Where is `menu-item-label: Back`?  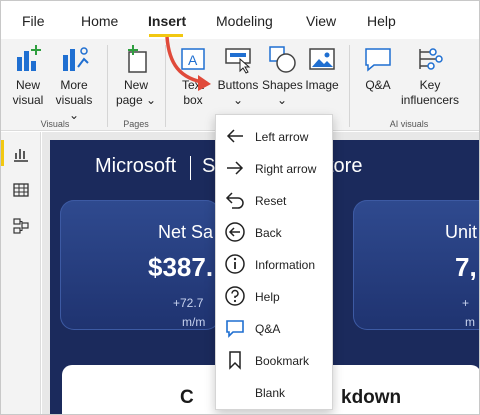 menu-item-label: Back is located at coordinates (268, 233).